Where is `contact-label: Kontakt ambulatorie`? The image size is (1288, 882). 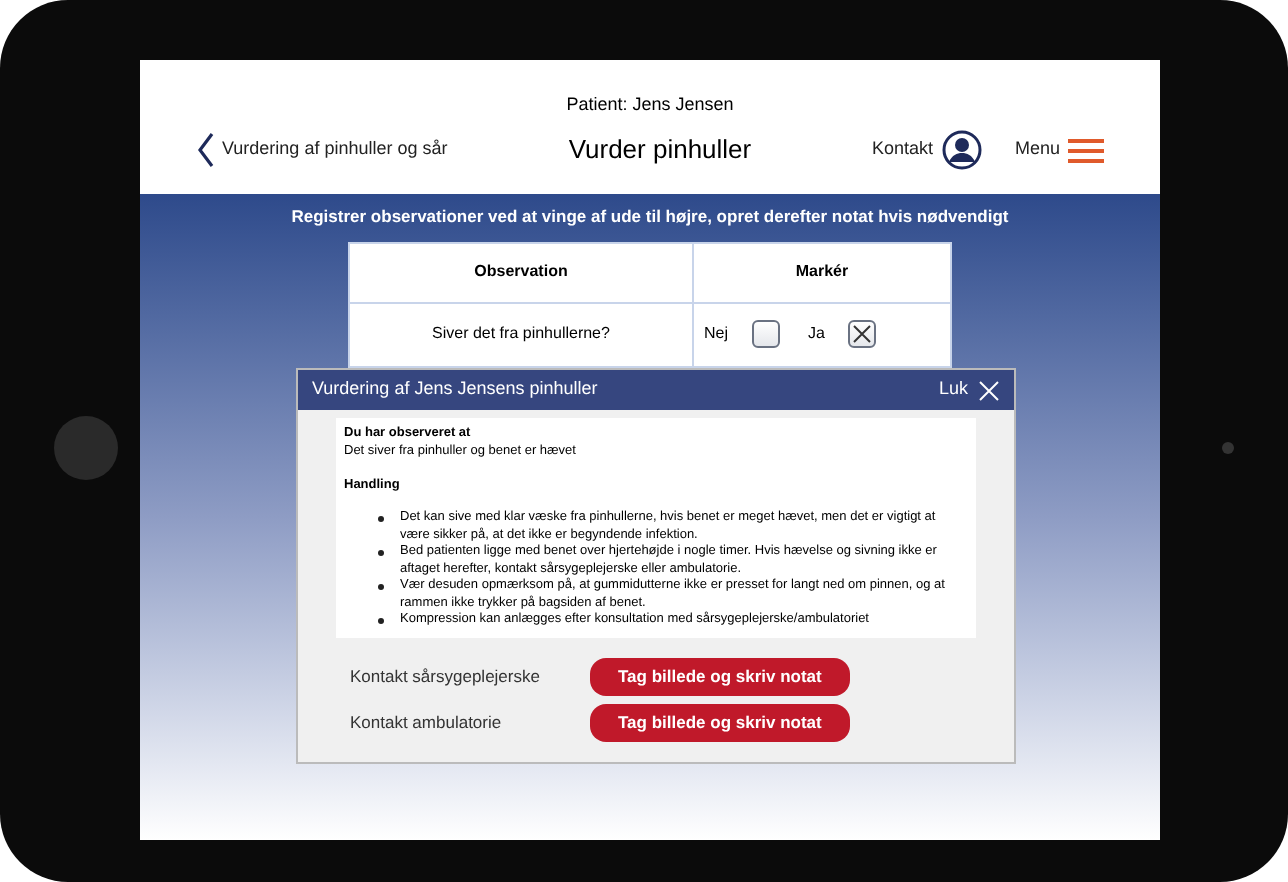 contact-label: Kontakt ambulatorie is located at coordinates (427, 722).